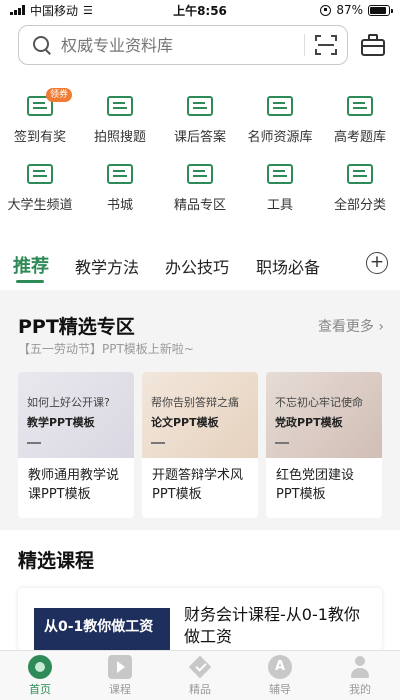  What do you see at coordinates (279, 205) in the screenshot?
I see `shortcut-label: 工具` at bounding box center [279, 205].